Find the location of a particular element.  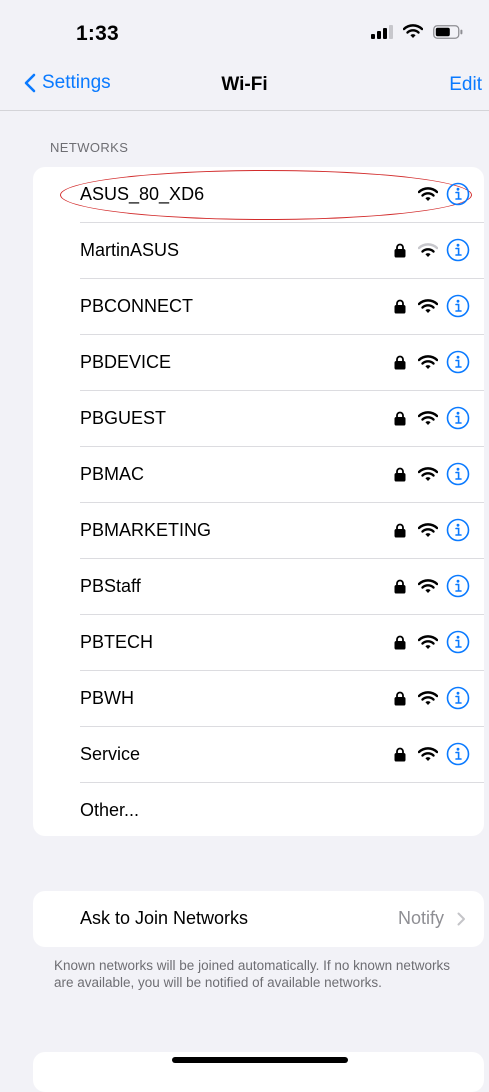

edit-button: Edit is located at coordinates (465, 85).